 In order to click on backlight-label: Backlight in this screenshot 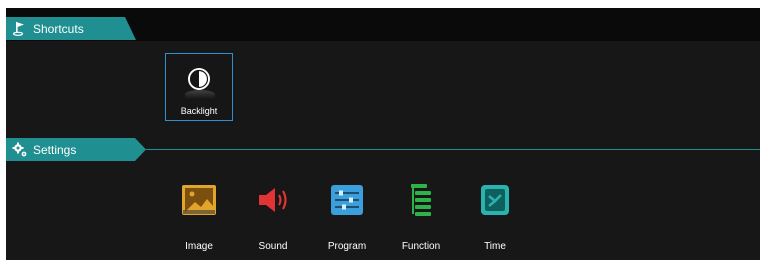, I will do `click(199, 111)`.